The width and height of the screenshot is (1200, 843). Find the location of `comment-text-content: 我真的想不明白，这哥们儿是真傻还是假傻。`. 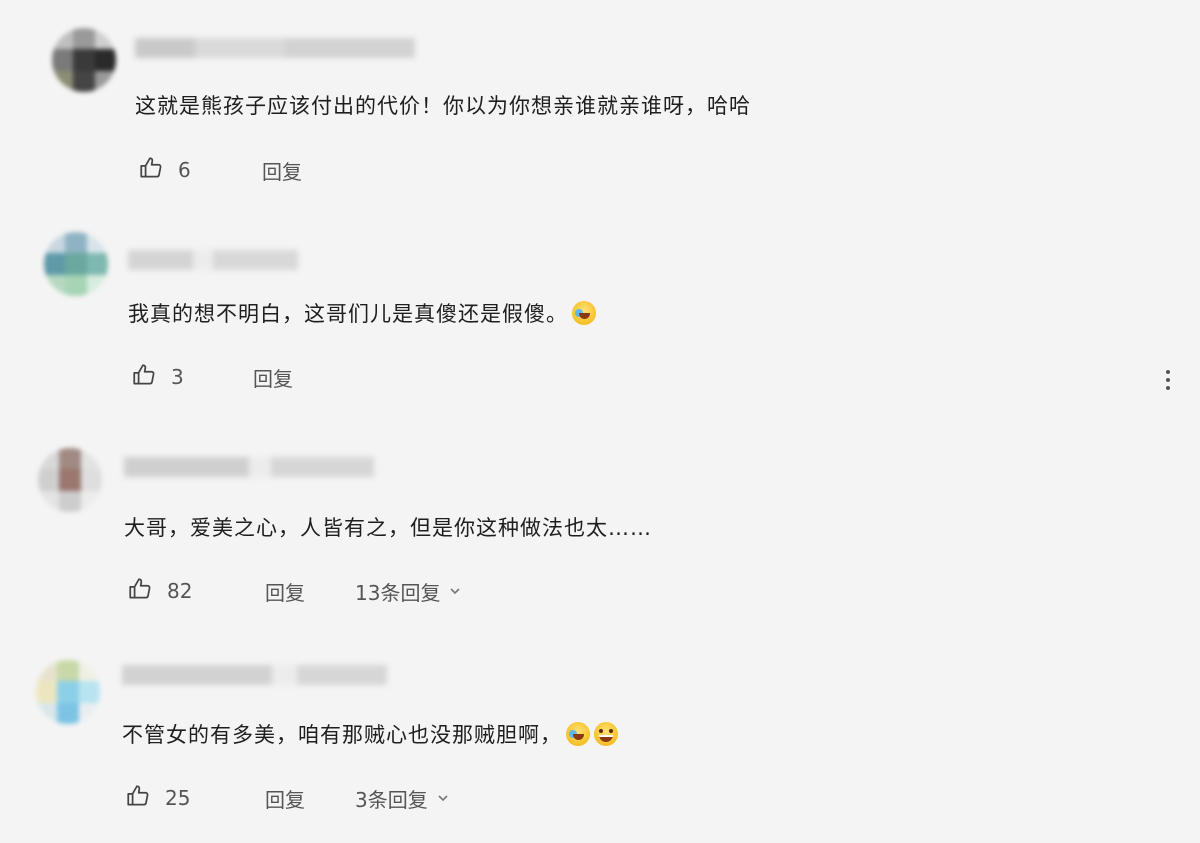

comment-text-content: 我真的想不明白，这哥们儿是真傻还是假傻。 is located at coordinates (348, 314).